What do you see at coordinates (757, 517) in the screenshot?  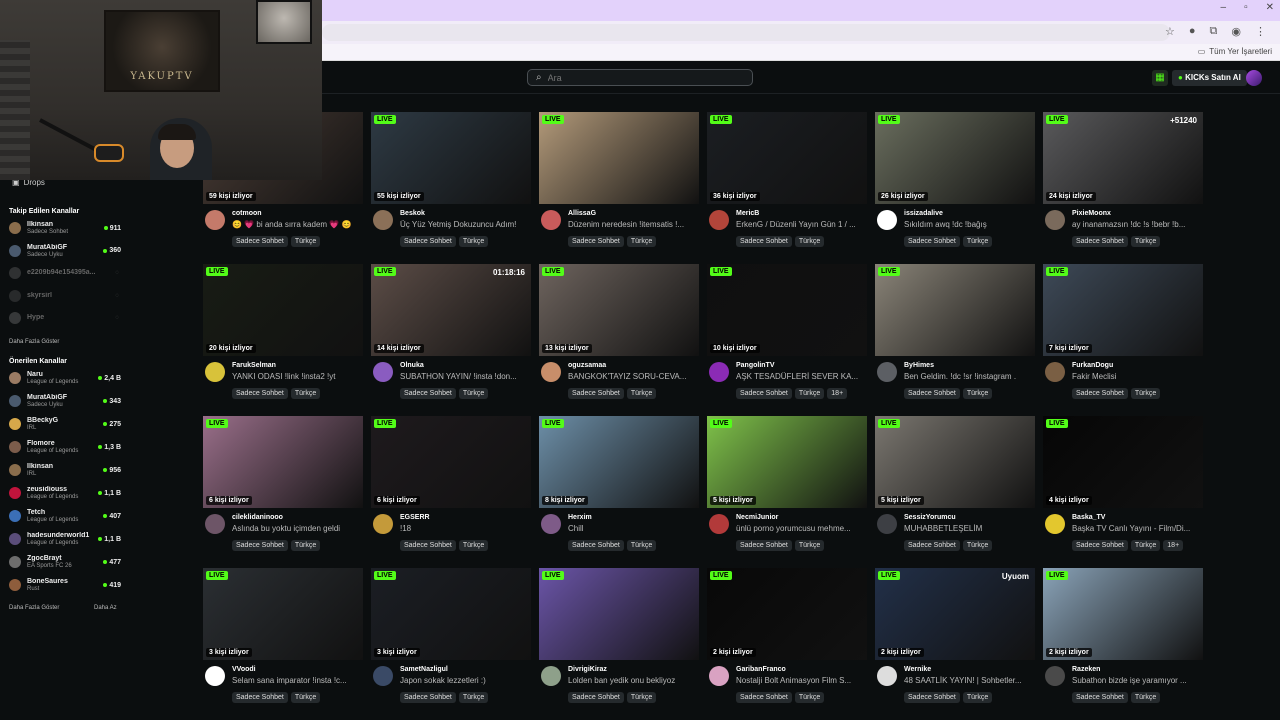 I see `channel-name: NecmiJunior` at bounding box center [757, 517].